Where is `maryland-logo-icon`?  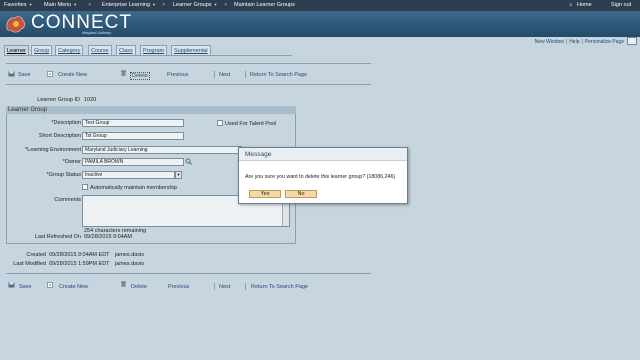 maryland-logo-icon is located at coordinates (16, 24).